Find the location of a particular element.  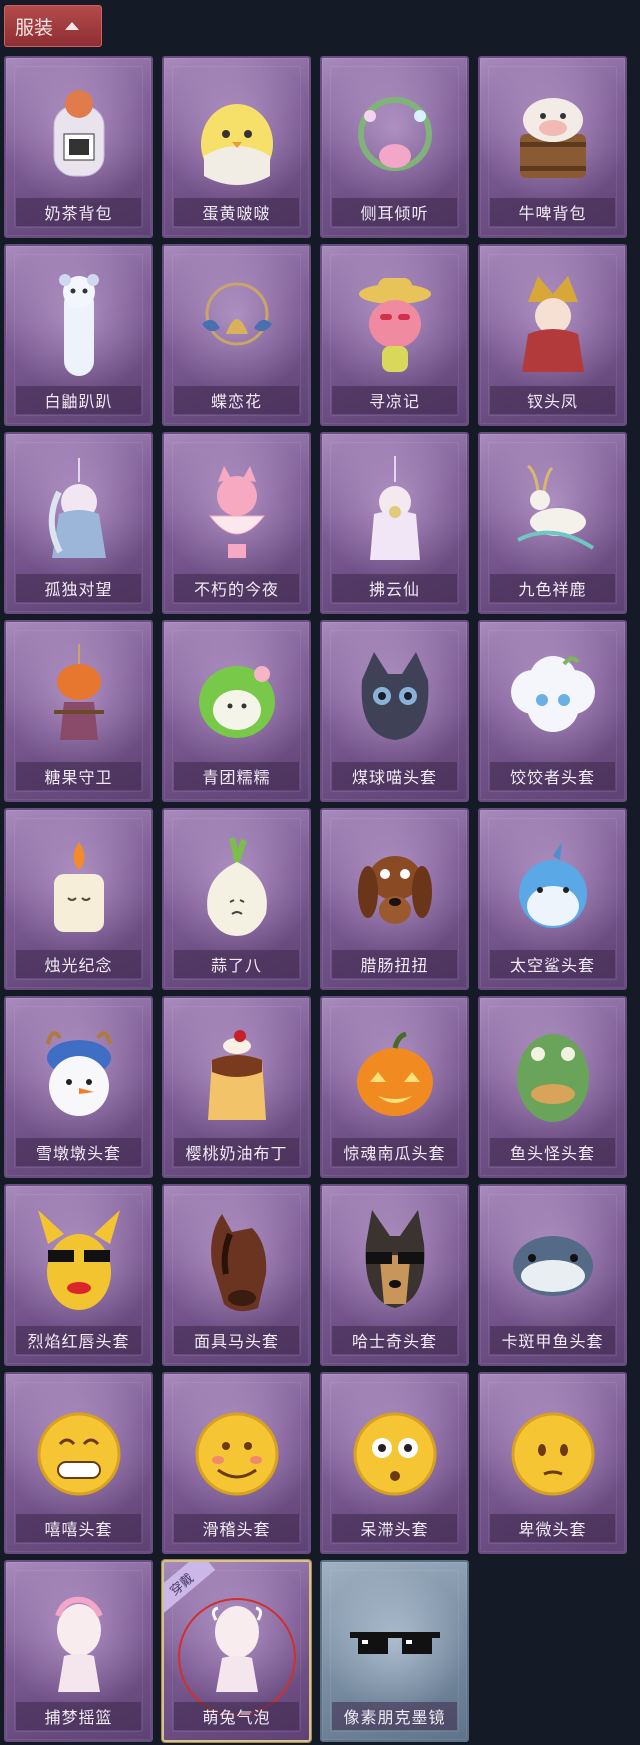

outfit-item-card: 煤球喵头套 is located at coordinates (394, 711).